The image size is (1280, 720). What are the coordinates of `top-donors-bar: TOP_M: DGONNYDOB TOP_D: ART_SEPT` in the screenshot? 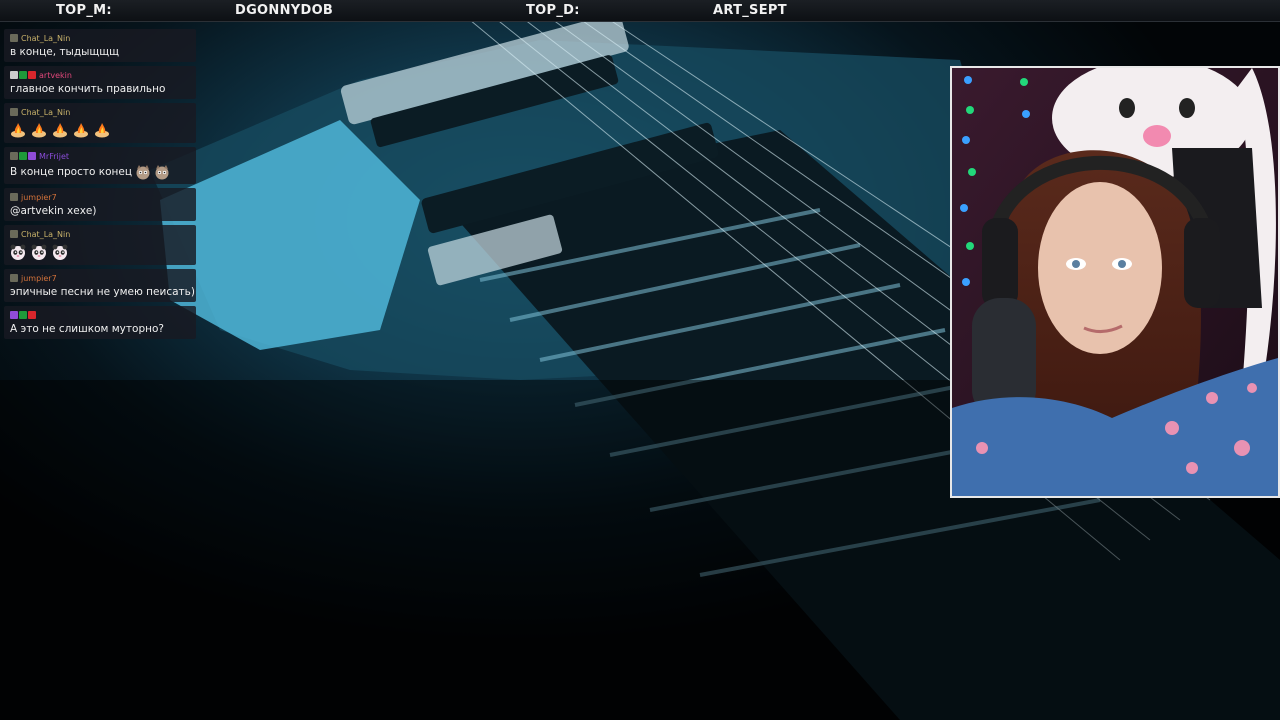 It's located at (640, 11).